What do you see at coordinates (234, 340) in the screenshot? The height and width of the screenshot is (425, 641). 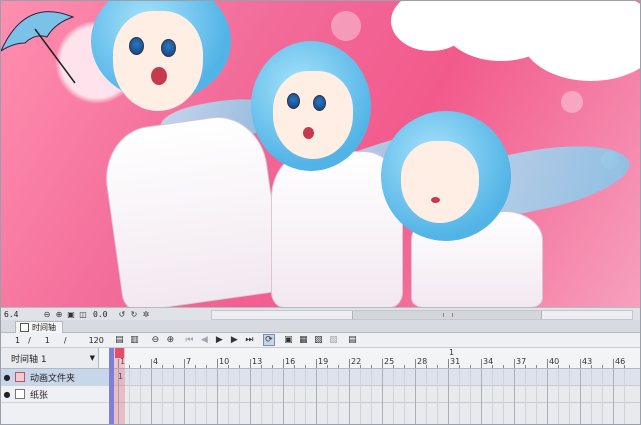 I see `next-frame-icon: ▶` at bounding box center [234, 340].